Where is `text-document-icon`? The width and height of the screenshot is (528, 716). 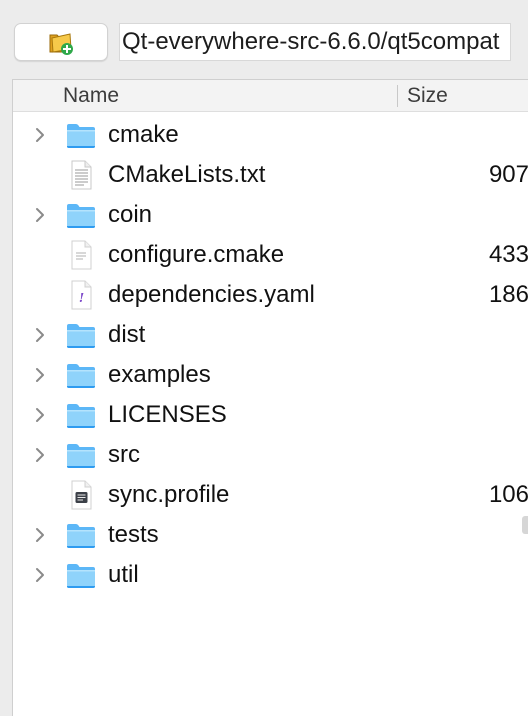
text-document-icon is located at coordinates (81, 175).